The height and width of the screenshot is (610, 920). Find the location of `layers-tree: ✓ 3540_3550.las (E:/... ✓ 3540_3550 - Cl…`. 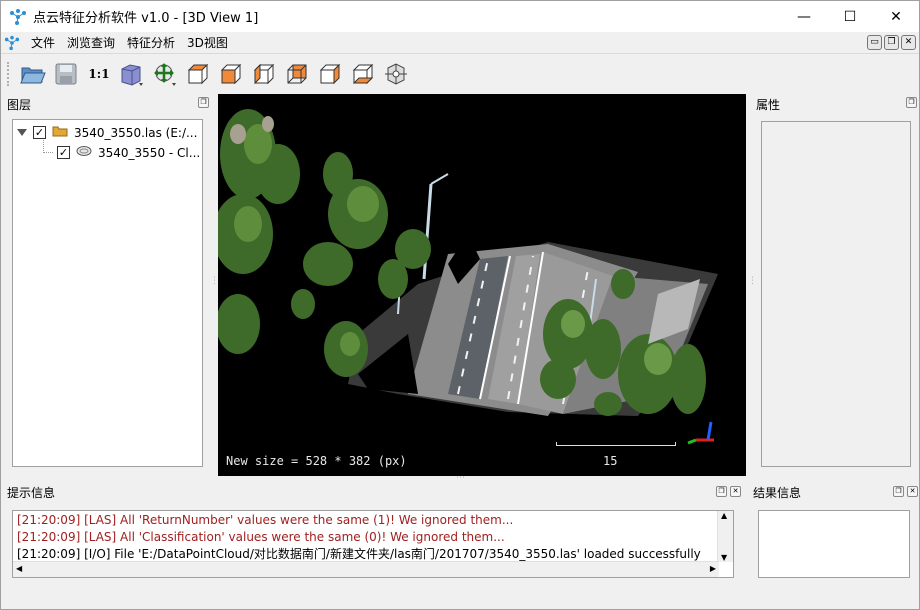

layers-tree: ✓ 3540_3550.las (E:/... ✓ 3540_3550 - Cl… is located at coordinates (107, 293).